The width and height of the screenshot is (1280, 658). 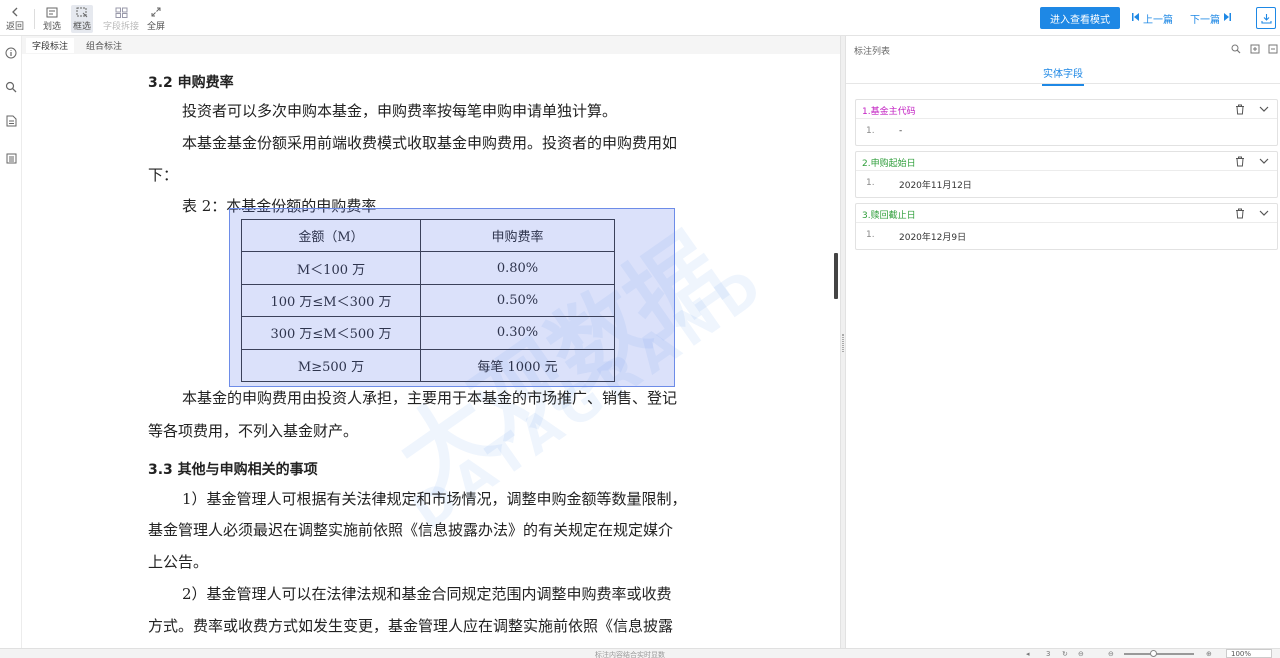 What do you see at coordinates (400, 111) in the screenshot?
I see `paragraph-line: 投资者可以多次申购本基金，申购费率按每笔申购申请单独计算。` at bounding box center [400, 111].